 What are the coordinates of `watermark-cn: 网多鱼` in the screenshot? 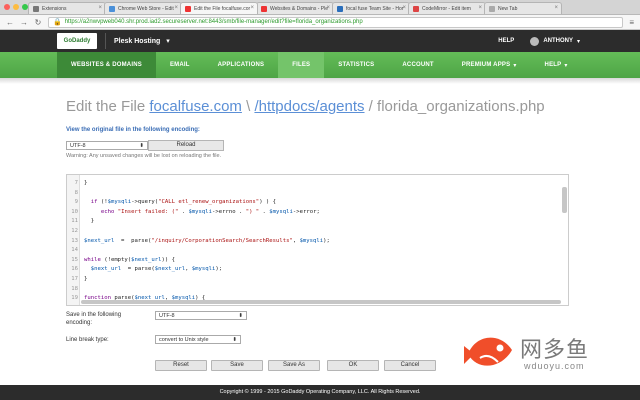 It's located at (555, 350).